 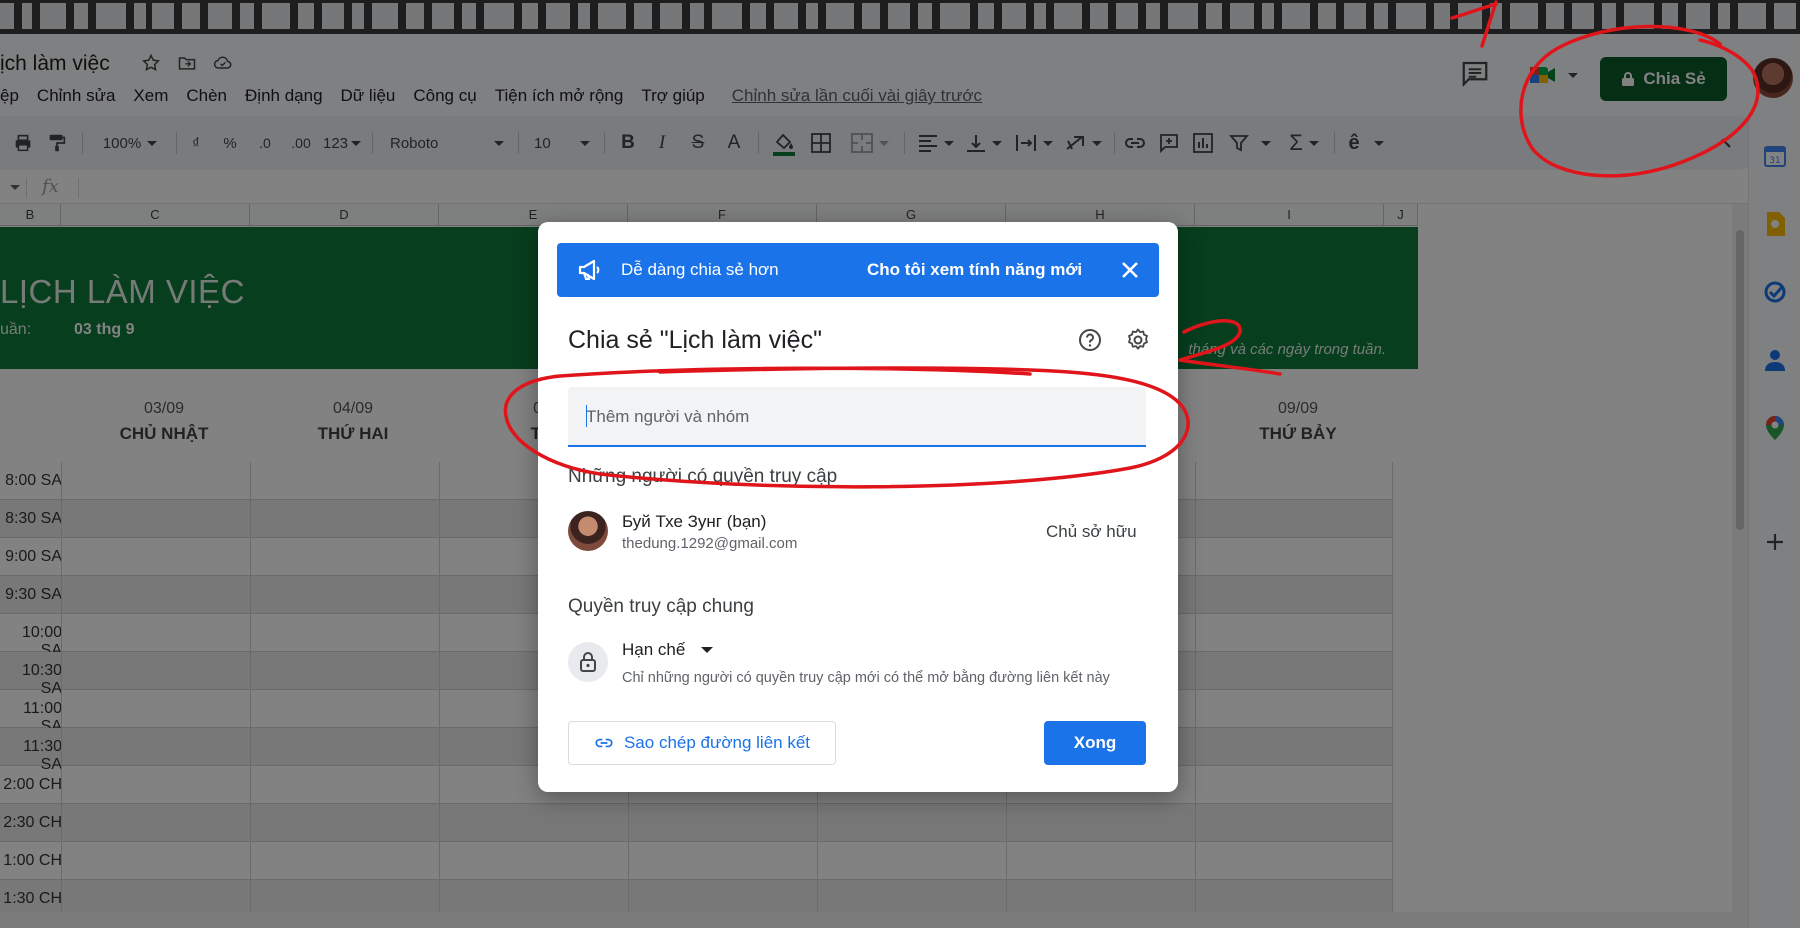 What do you see at coordinates (700, 269) in the screenshot?
I see `promo-text: Dễ dàng chia sẻ hơn` at bounding box center [700, 269].